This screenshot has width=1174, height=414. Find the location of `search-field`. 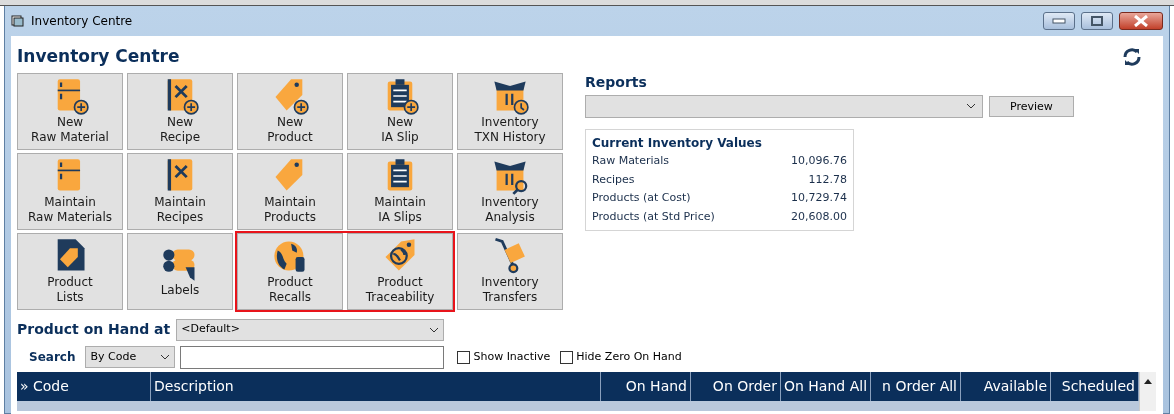

search-field is located at coordinates (312, 357).